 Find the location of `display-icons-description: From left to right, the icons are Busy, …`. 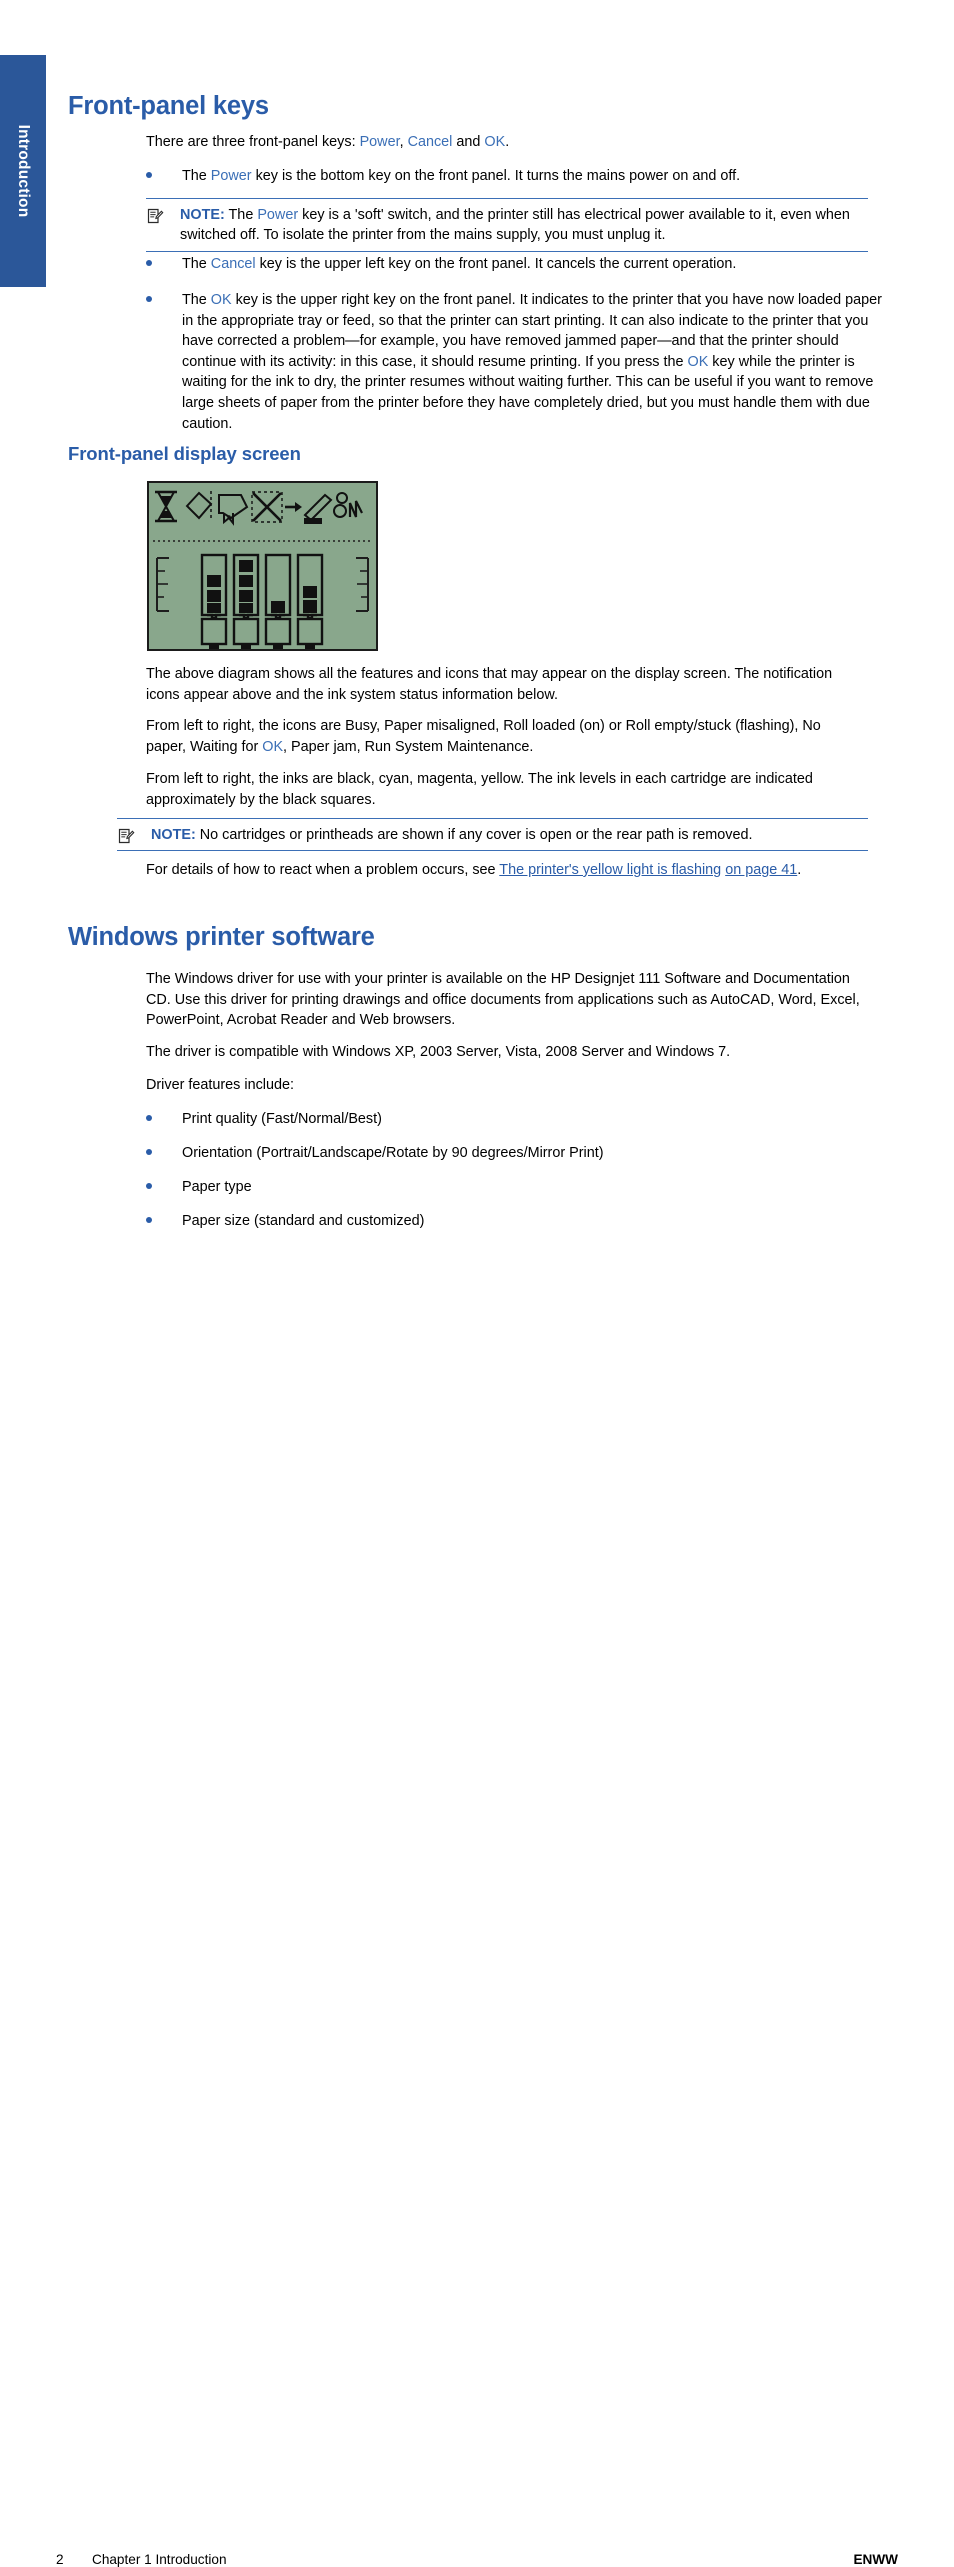

display-icons-description: From left to right, the icons are Busy, … is located at coordinates (496, 736).